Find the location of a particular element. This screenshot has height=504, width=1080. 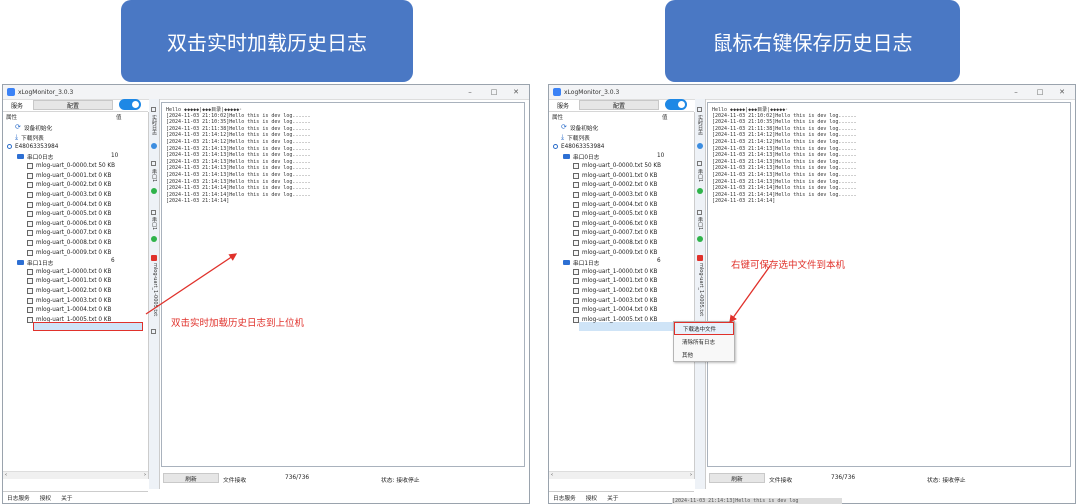

tree-header: 属性 值 is located at coordinates (621, 117).